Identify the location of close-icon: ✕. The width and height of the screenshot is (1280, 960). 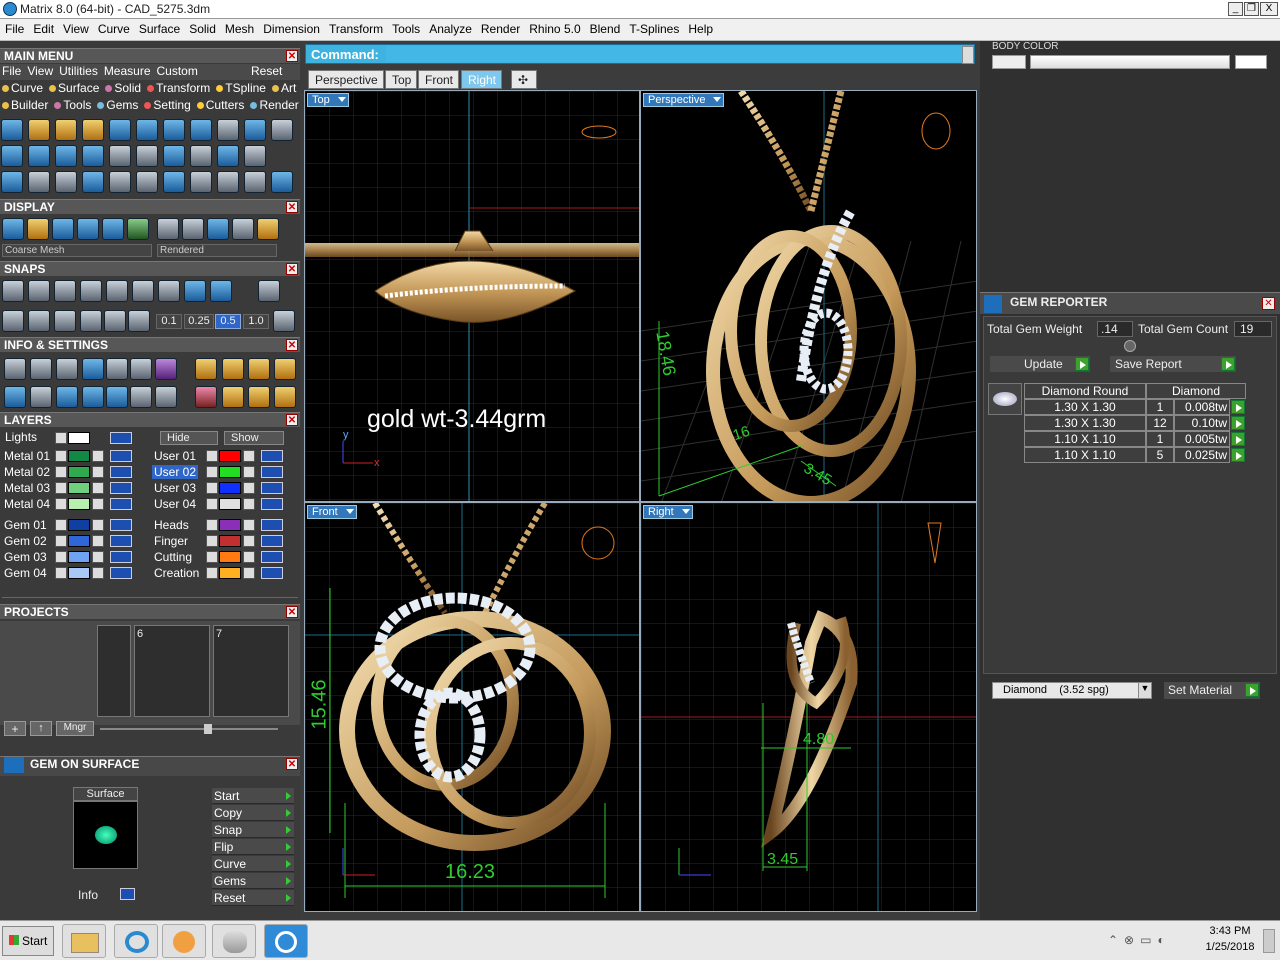
(292, 420).